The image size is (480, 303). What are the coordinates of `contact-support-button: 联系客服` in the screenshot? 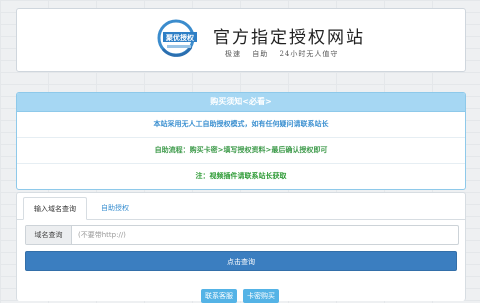 It's located at (219, 296).